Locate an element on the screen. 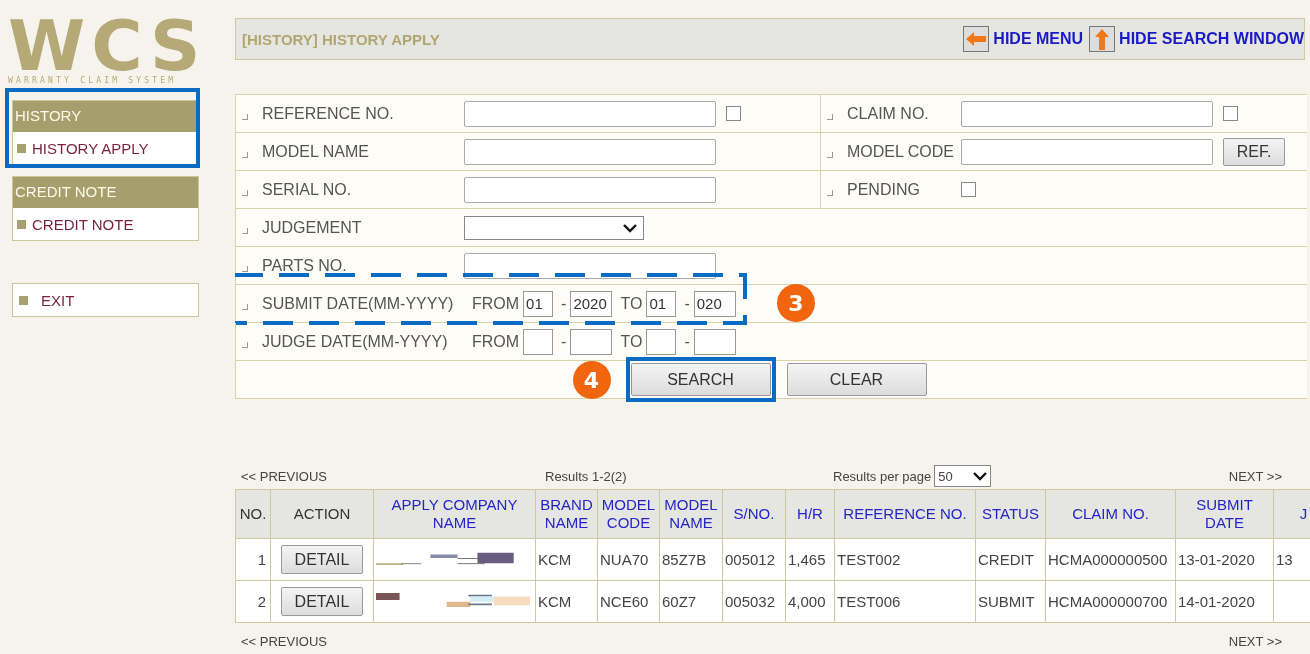 The image size is (1310, 654). results-count: Results 1-2(2) is located at coordinates (586, 476).